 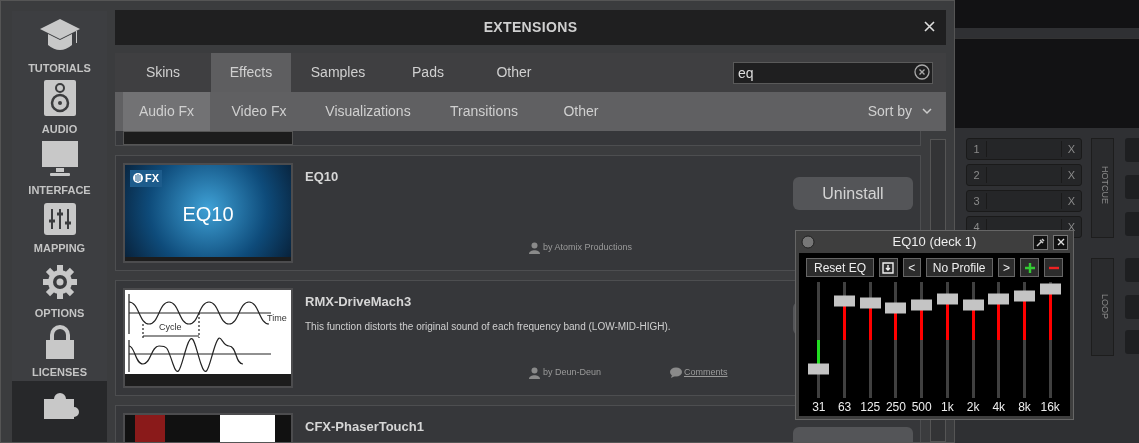 I want to click on speech-bubble-icon, so click(x=676, y=373).